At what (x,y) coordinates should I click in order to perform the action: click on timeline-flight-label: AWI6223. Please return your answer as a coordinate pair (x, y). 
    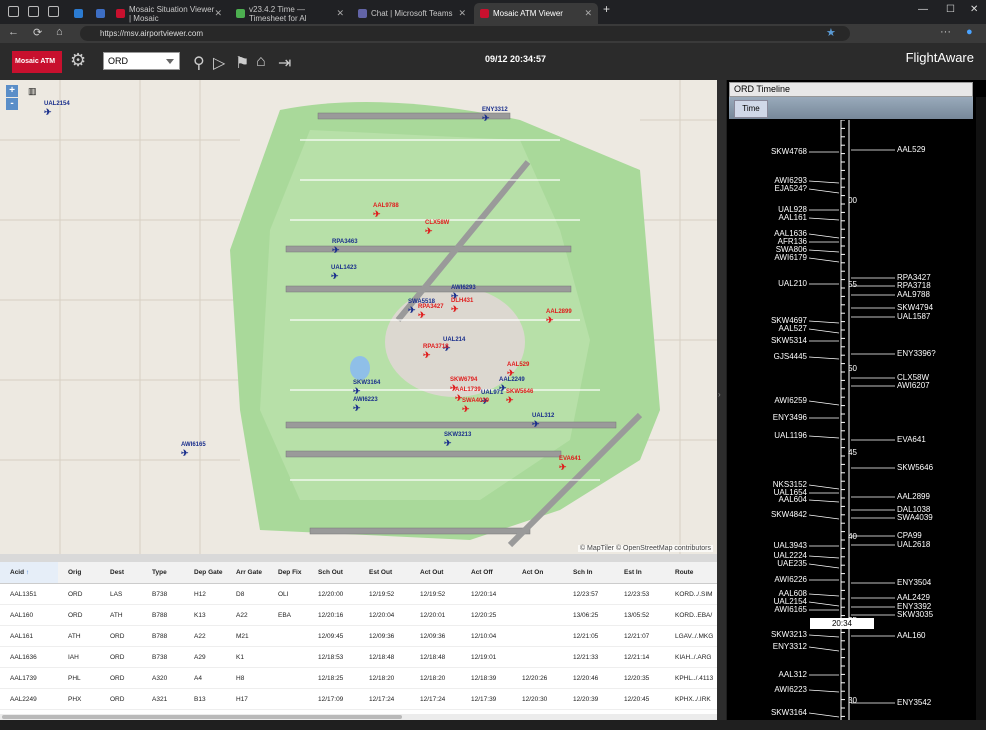
    Looking at the image, I should click on (780, 689).